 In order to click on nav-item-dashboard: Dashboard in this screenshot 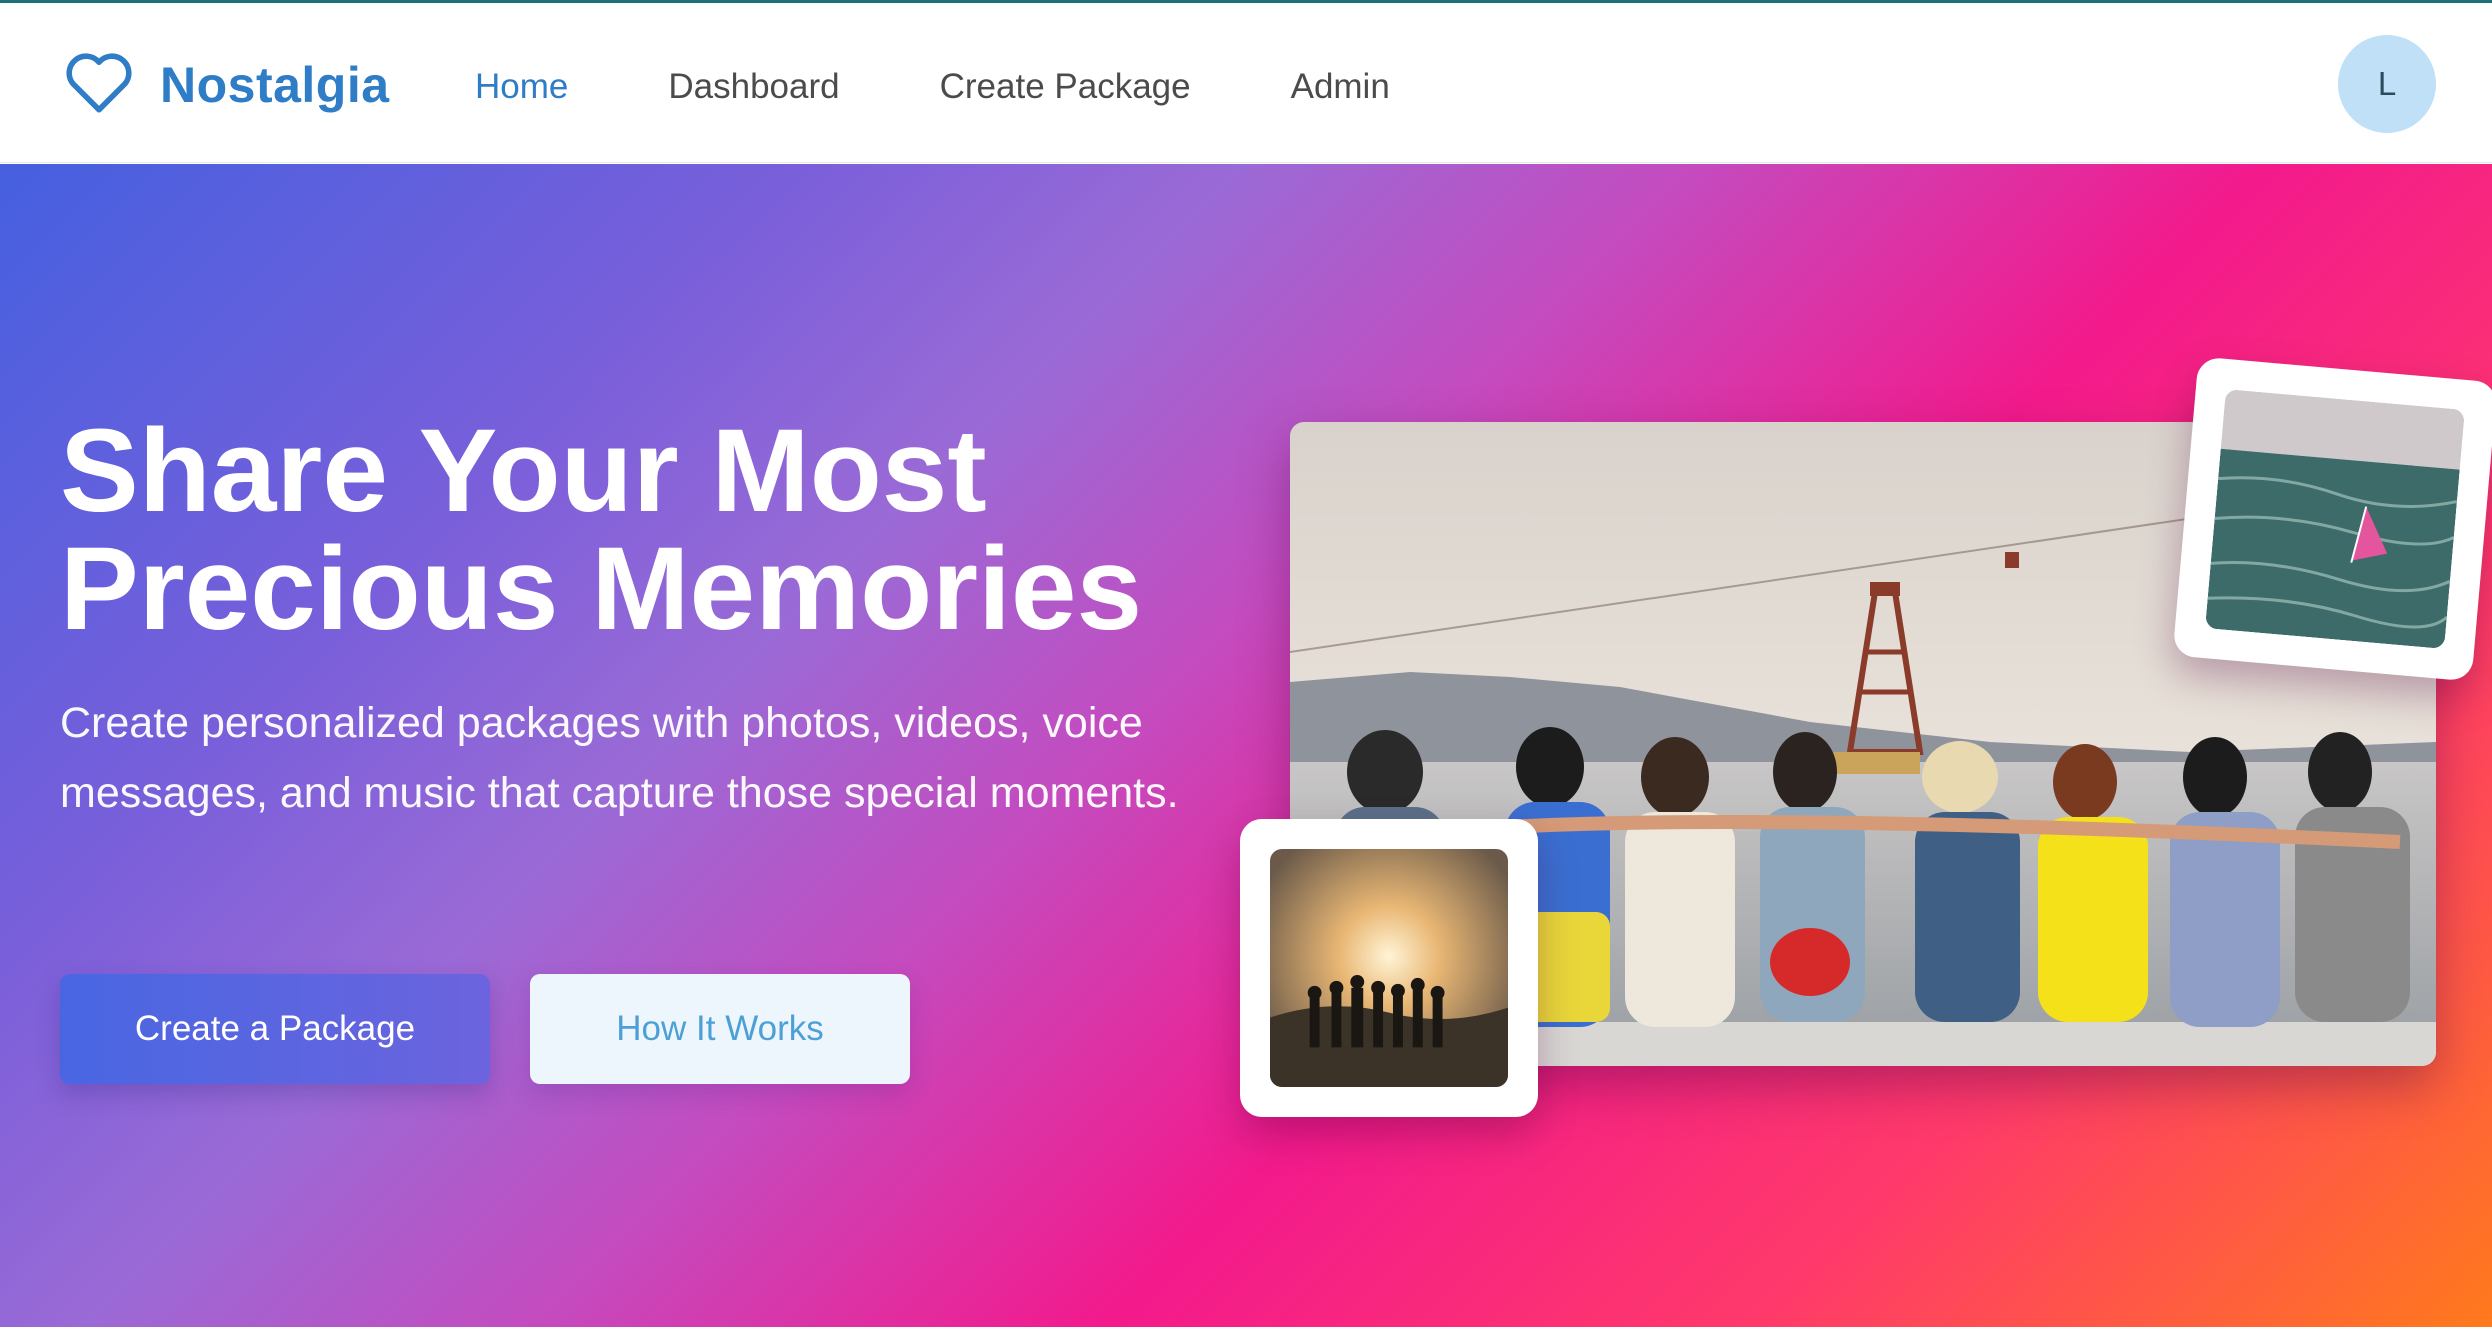, I will do `click(753, 87)`.